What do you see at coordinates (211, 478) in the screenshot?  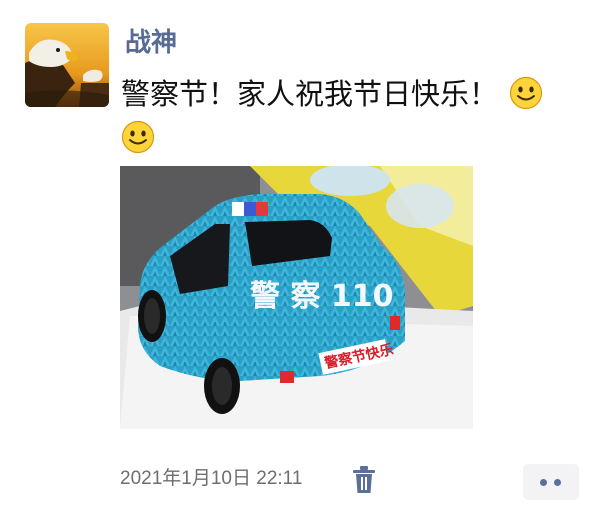 I see `post-timestamp: 2021年1月10日 22:11` at bounding box center [211, 478].